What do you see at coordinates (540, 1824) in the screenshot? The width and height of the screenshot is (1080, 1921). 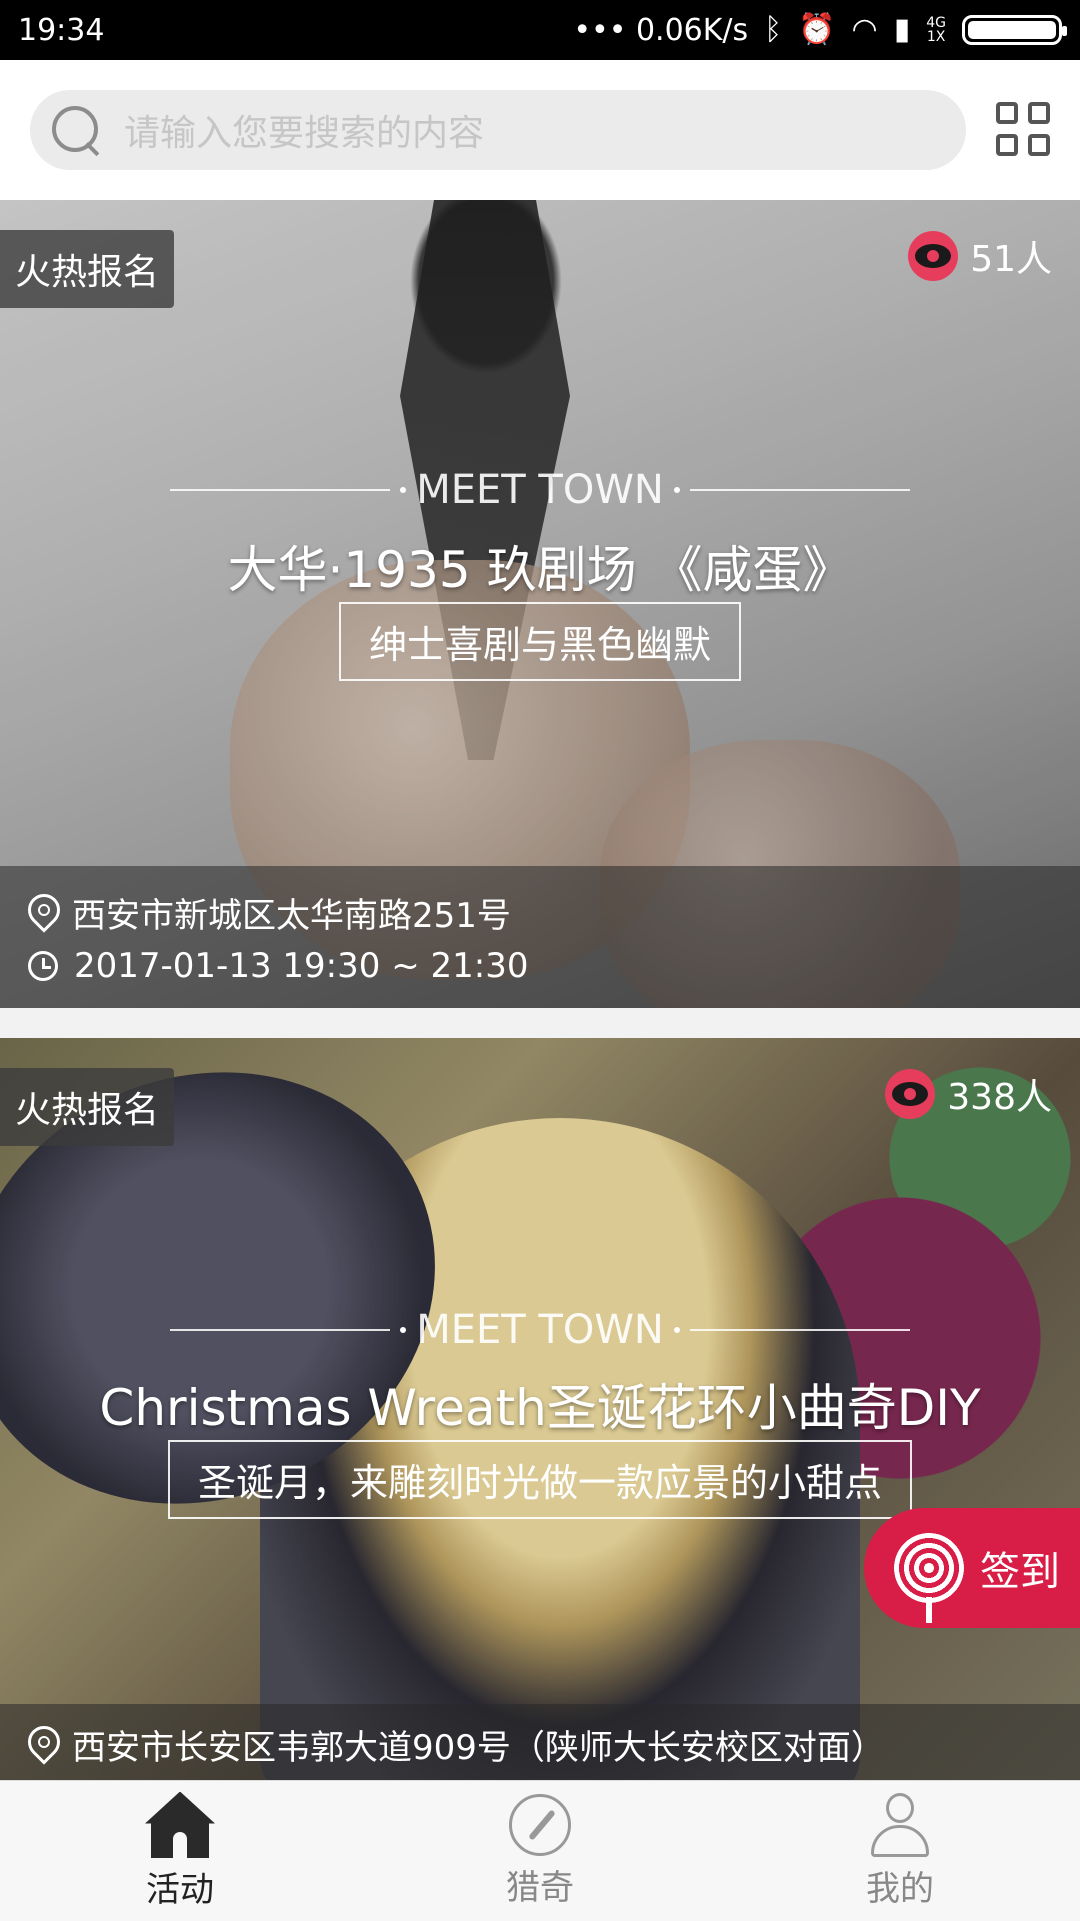 I see `compass-icon` at bounding box center [540, 1824].